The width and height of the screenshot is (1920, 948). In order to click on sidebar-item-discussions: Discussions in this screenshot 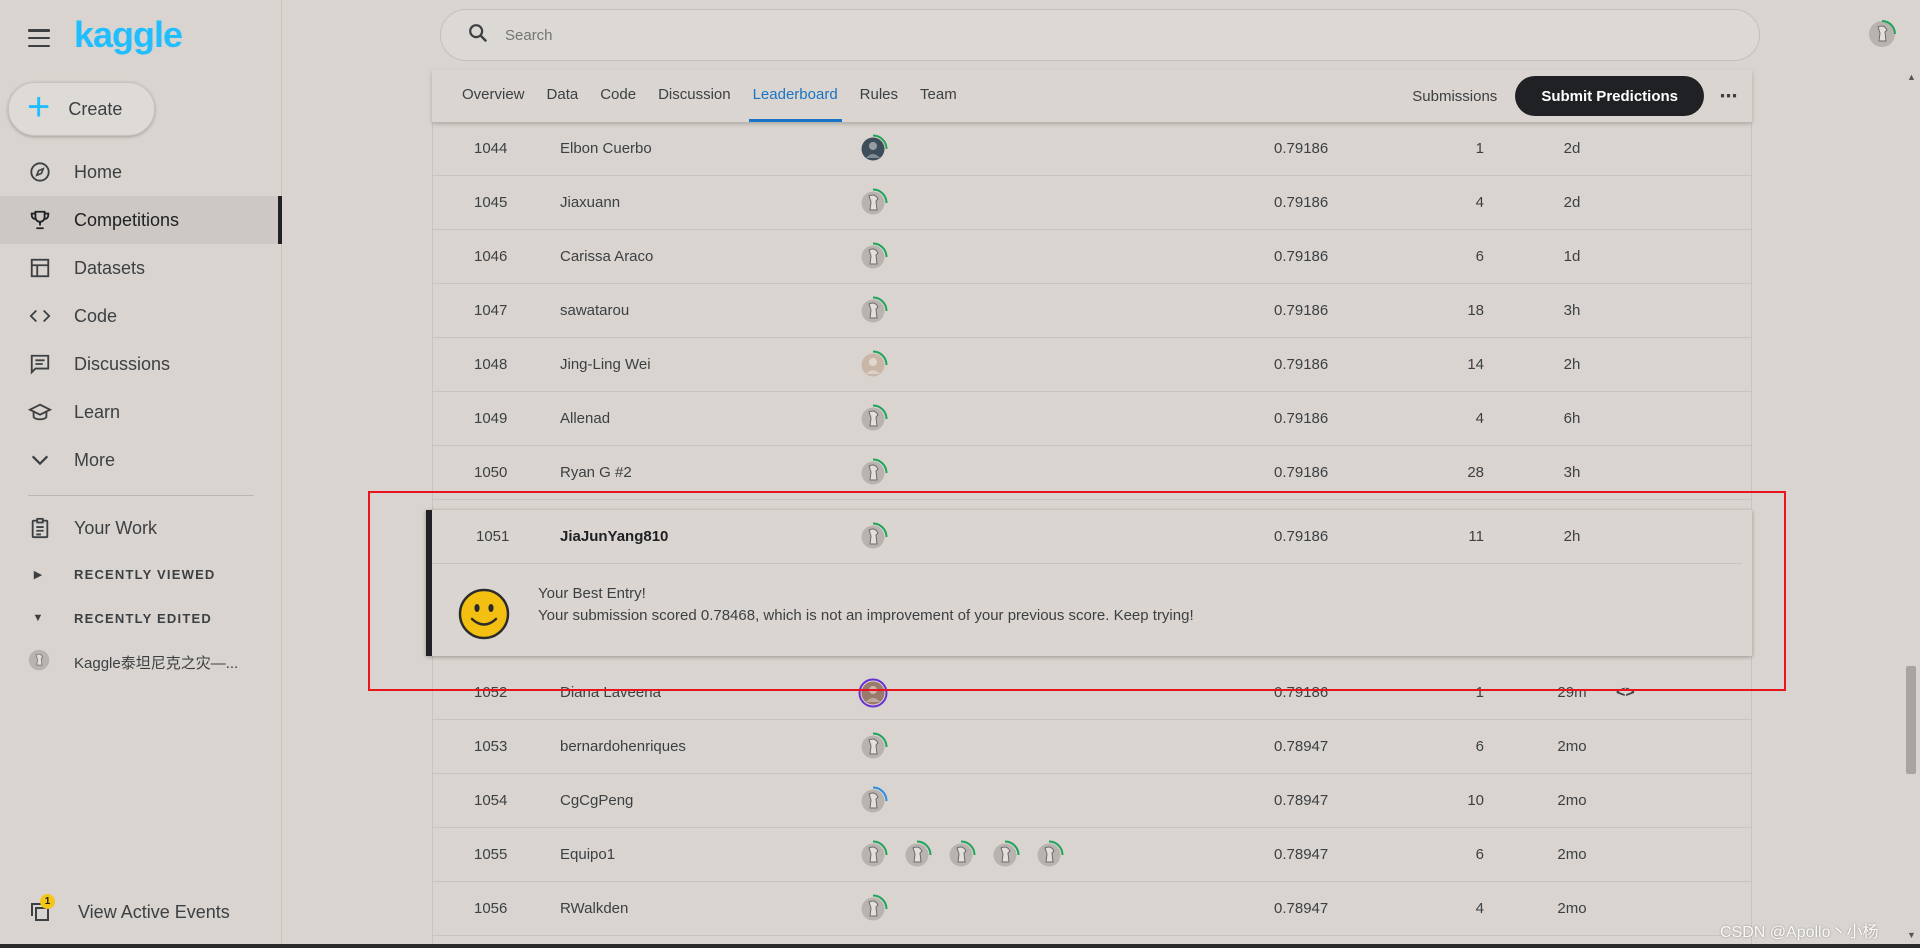, I will do `click(141, 364)`.